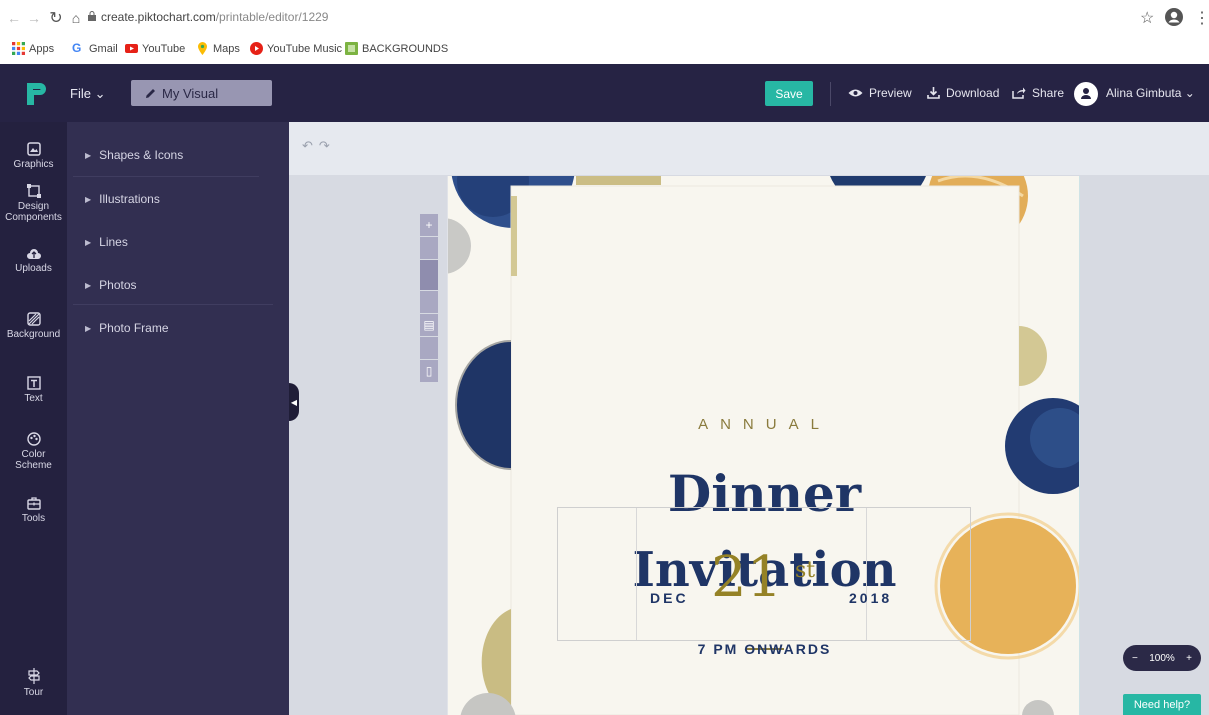 The width and height of the screenshot is (1209, 715). I want to click on eye-icon, so click(855, 93).